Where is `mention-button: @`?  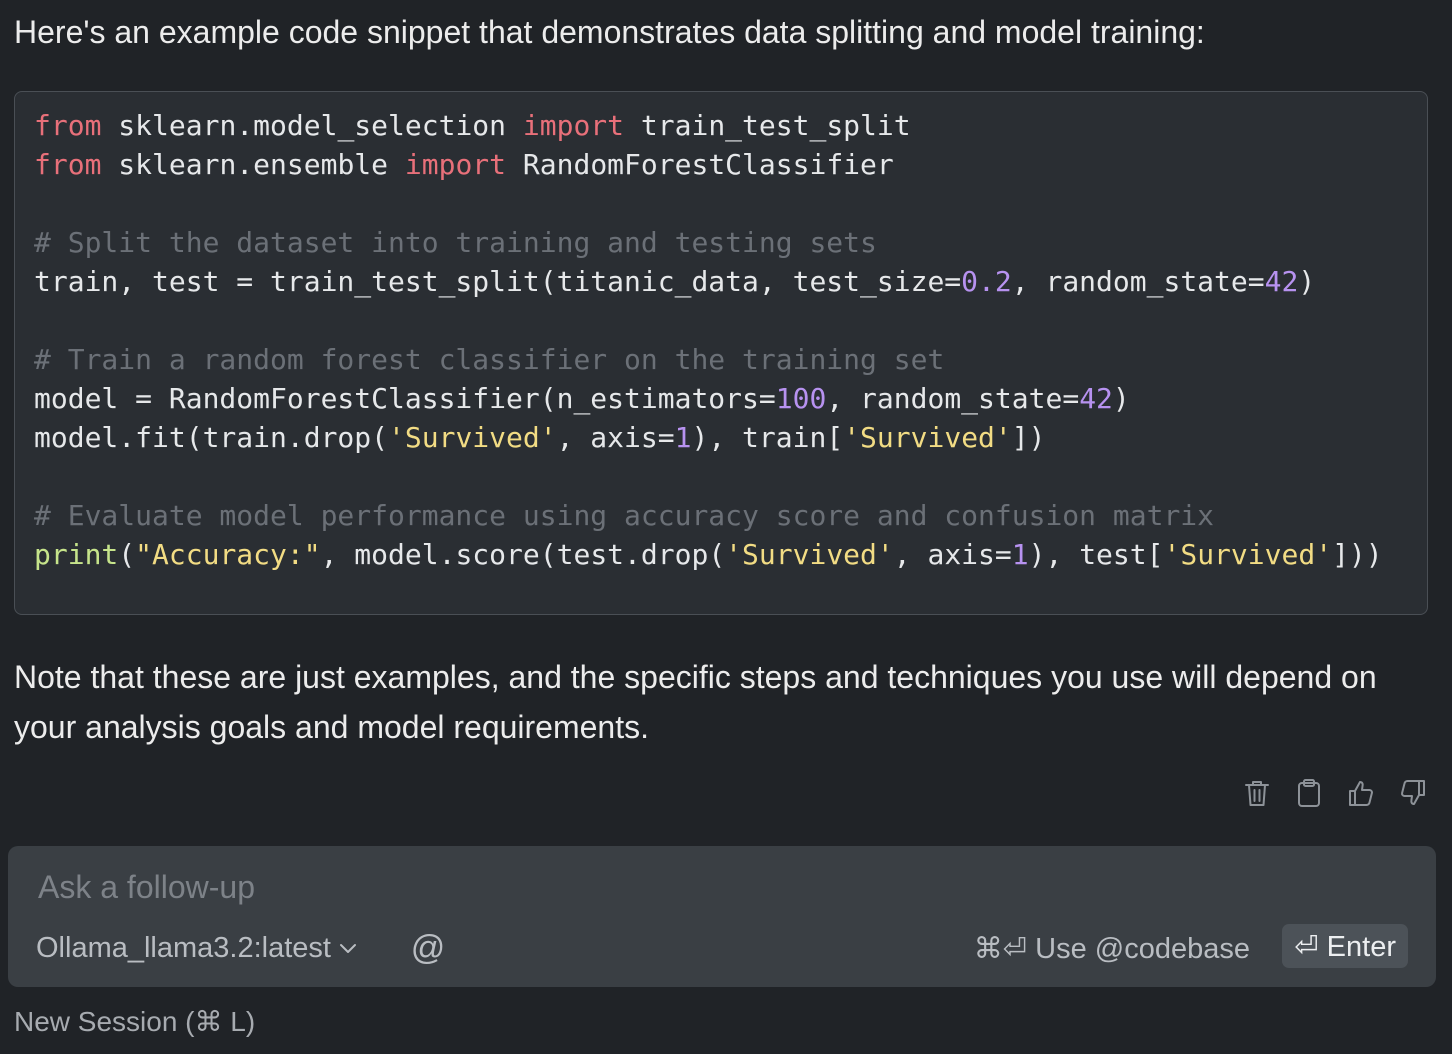 mention-button: @ is located at coordinates (428, 948).